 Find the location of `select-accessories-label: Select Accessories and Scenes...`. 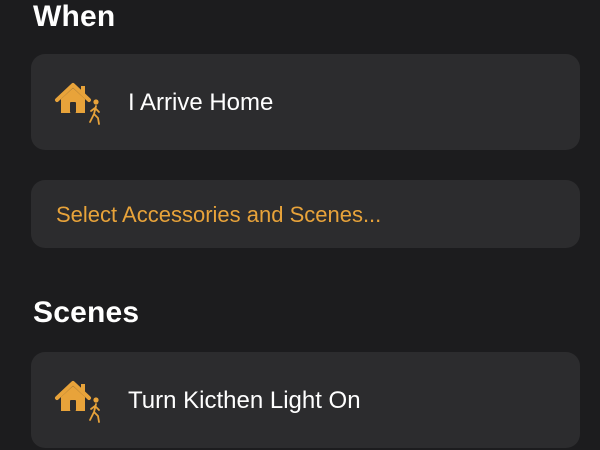

select-accessories-label: Select Accessories and Scenes... is located at coordinates (219, 214).